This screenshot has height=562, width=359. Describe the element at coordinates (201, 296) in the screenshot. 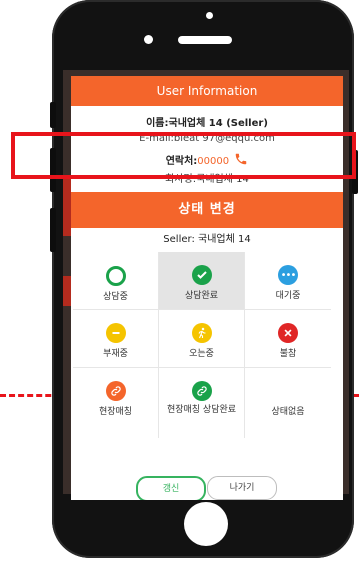

I see `status-label: 상담완료` at that location.